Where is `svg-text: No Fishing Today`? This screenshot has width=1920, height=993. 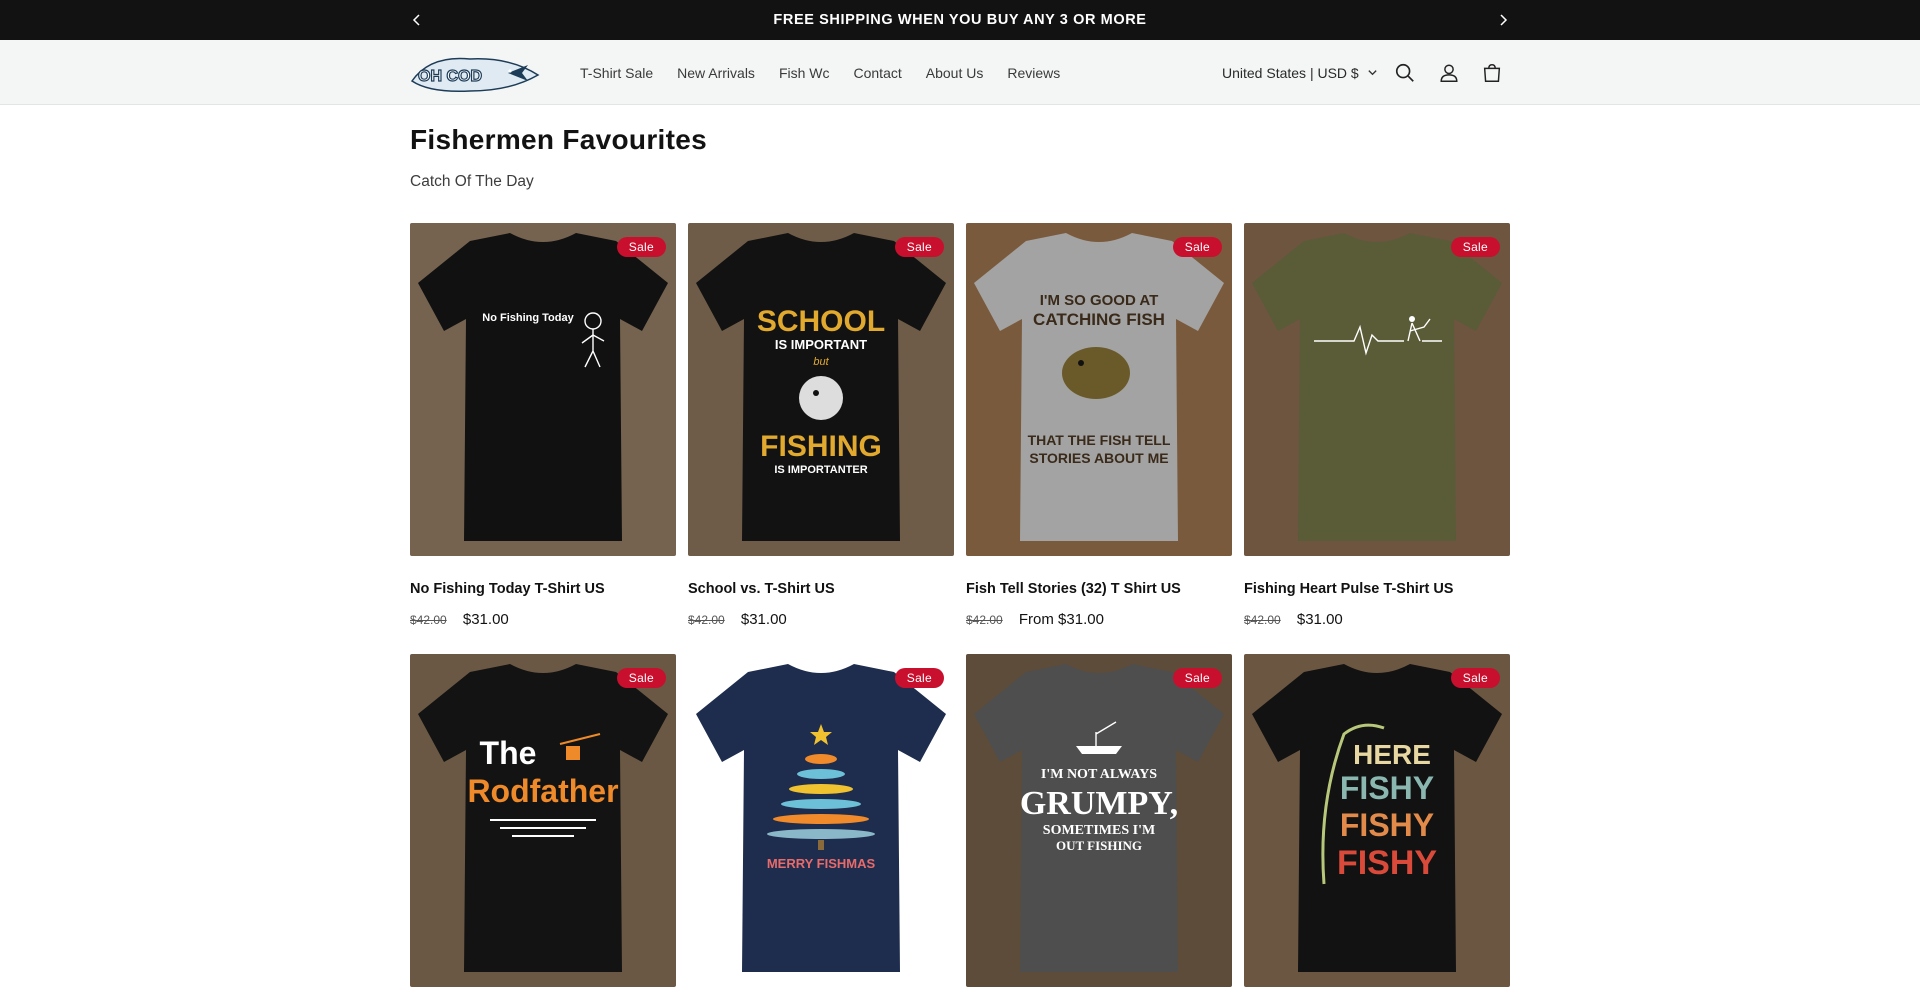
svg-text: No Fishing Today is located at coordinates (528, 318).